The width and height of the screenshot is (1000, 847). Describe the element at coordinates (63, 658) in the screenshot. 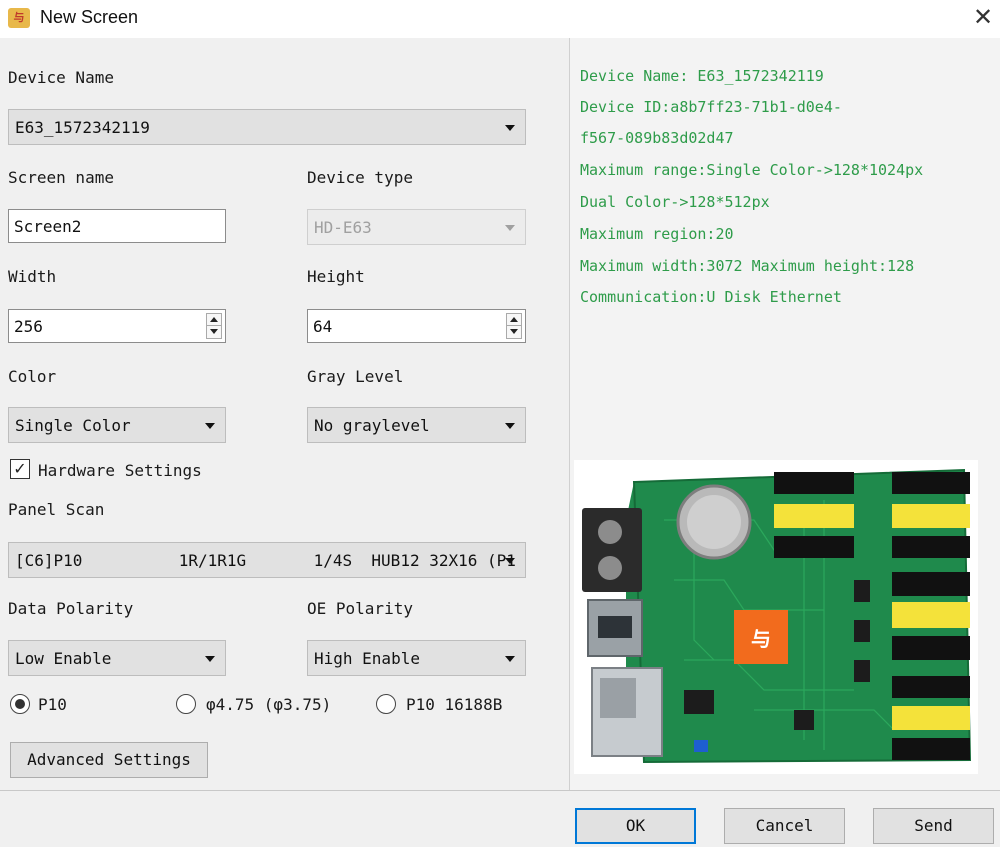

I see `data-polarity-value: Low Enable` at that location.